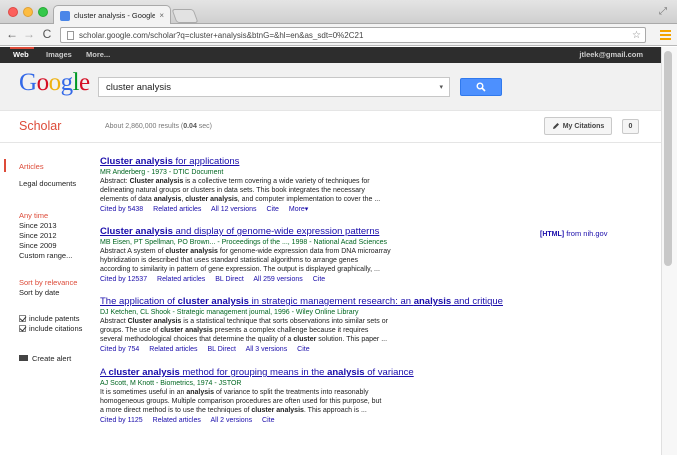  I want to click on scholar-title: Scholar, so click(40, 126).